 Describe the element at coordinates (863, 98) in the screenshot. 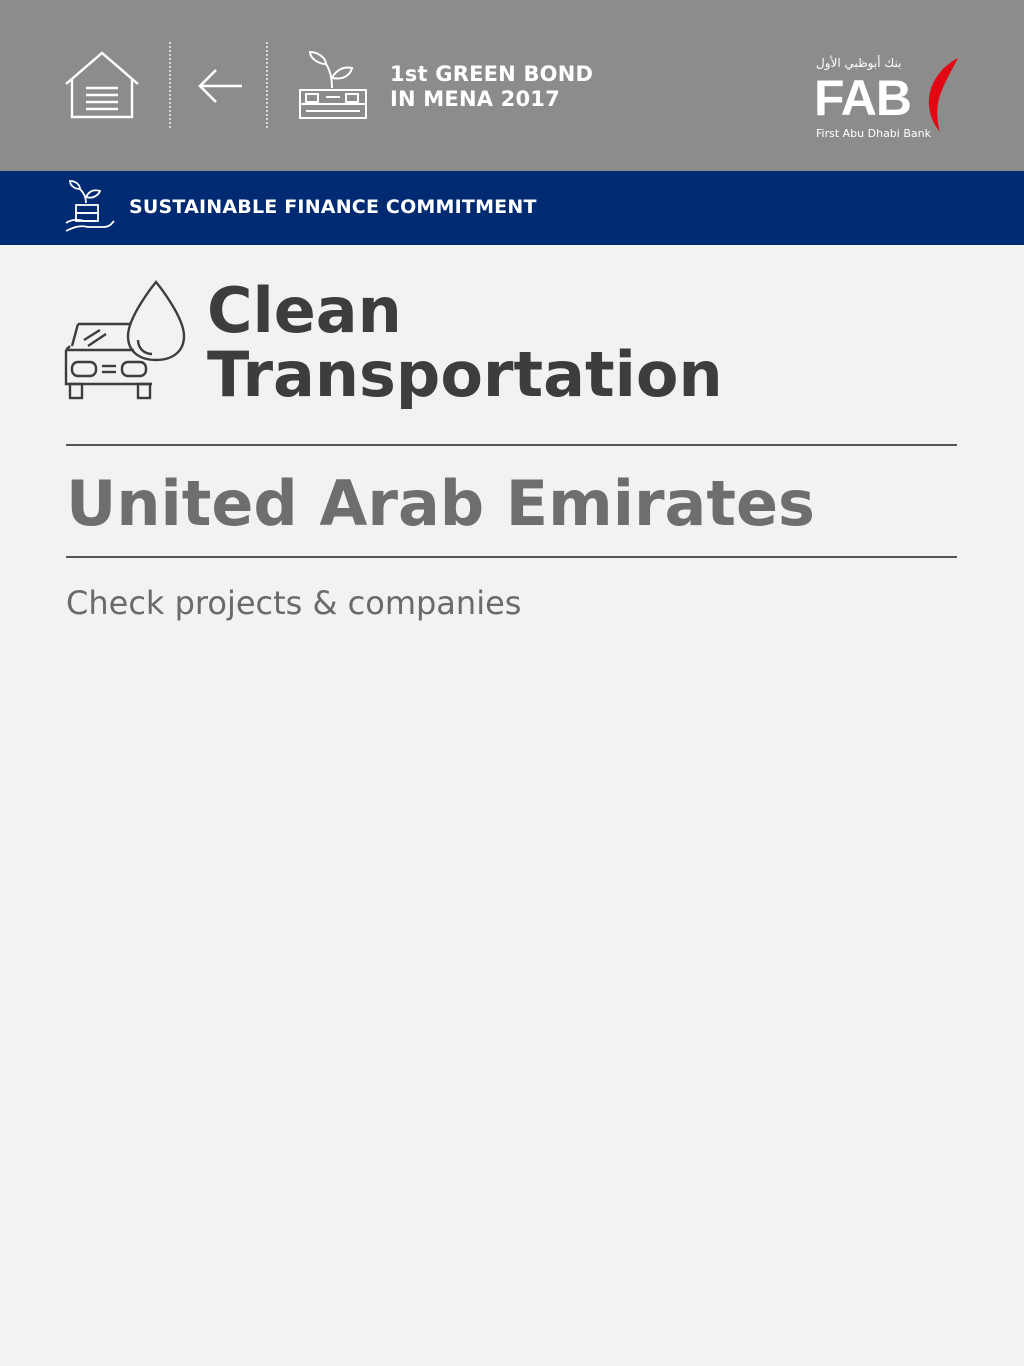

I see `logo-text: FAB` at that location.